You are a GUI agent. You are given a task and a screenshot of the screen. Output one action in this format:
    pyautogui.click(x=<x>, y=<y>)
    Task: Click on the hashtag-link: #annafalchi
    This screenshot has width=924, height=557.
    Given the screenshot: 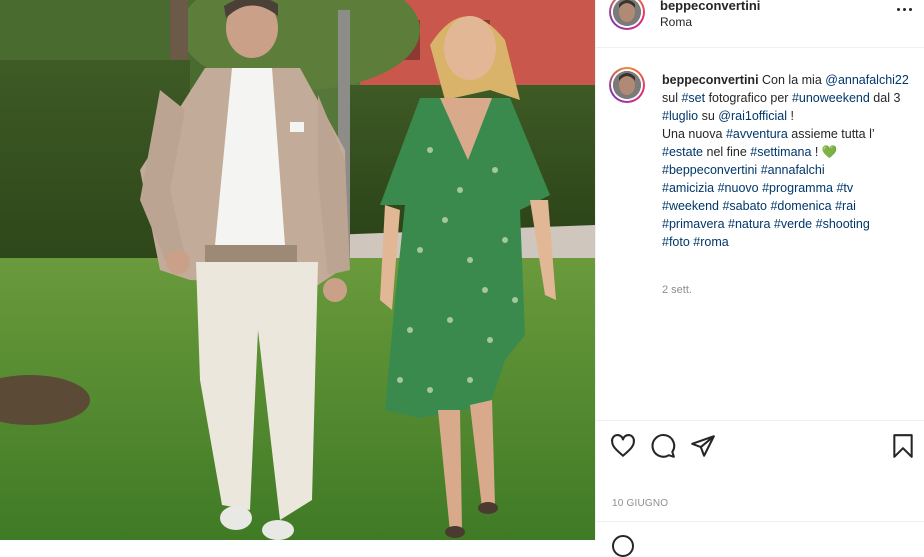 What is the action you would take?
    pyautogui.click(x=793, y=170)
    